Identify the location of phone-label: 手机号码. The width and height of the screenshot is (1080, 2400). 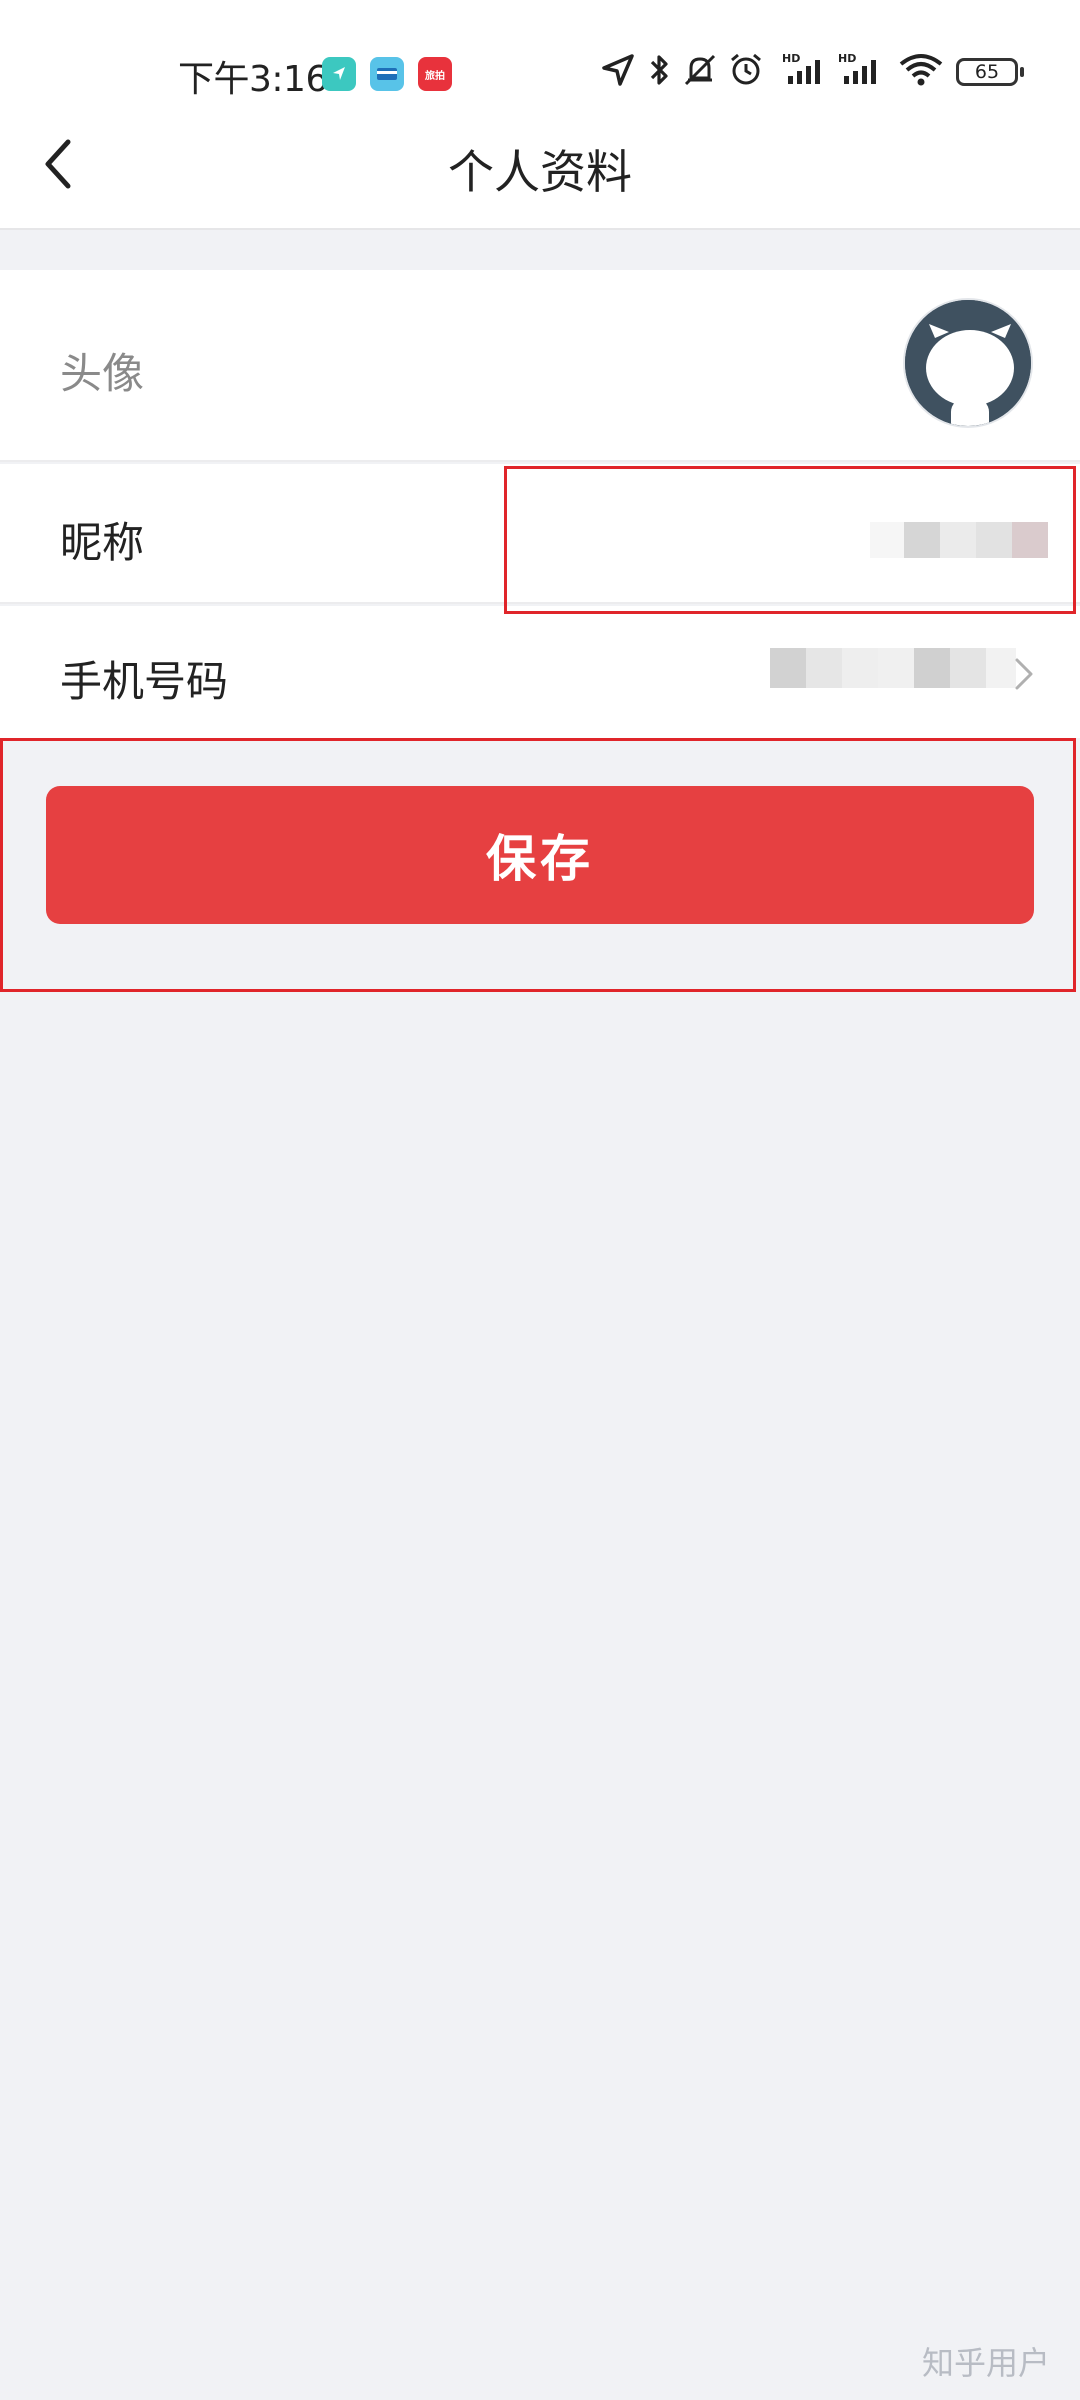
(144, 681).